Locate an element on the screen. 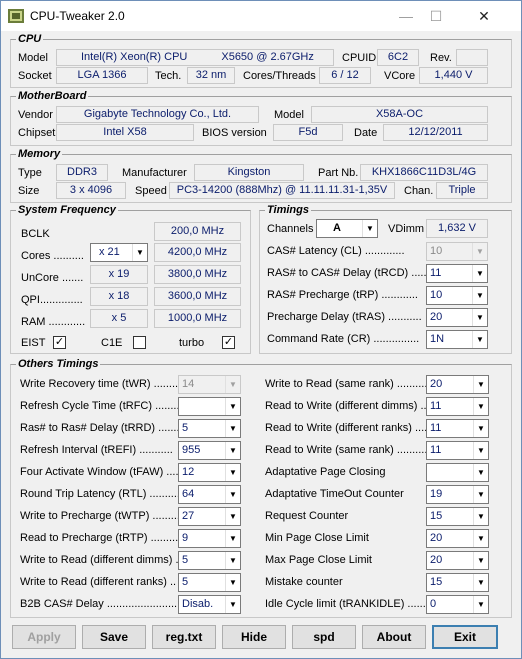  cores-multiplier-select: x 21 ▼ is located at coordinates (119, 252).